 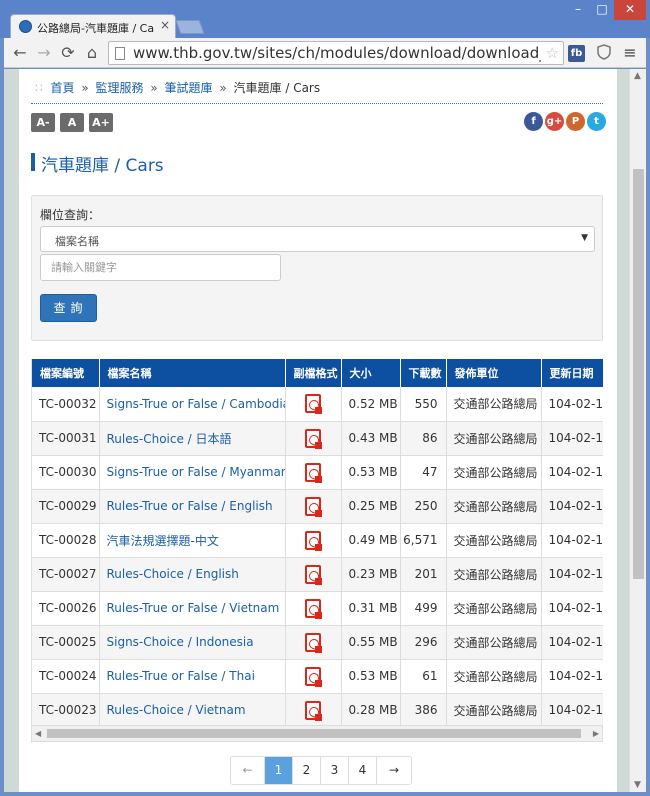 I want to click on pagination-page-2: 2, so click(x=307, y=770).